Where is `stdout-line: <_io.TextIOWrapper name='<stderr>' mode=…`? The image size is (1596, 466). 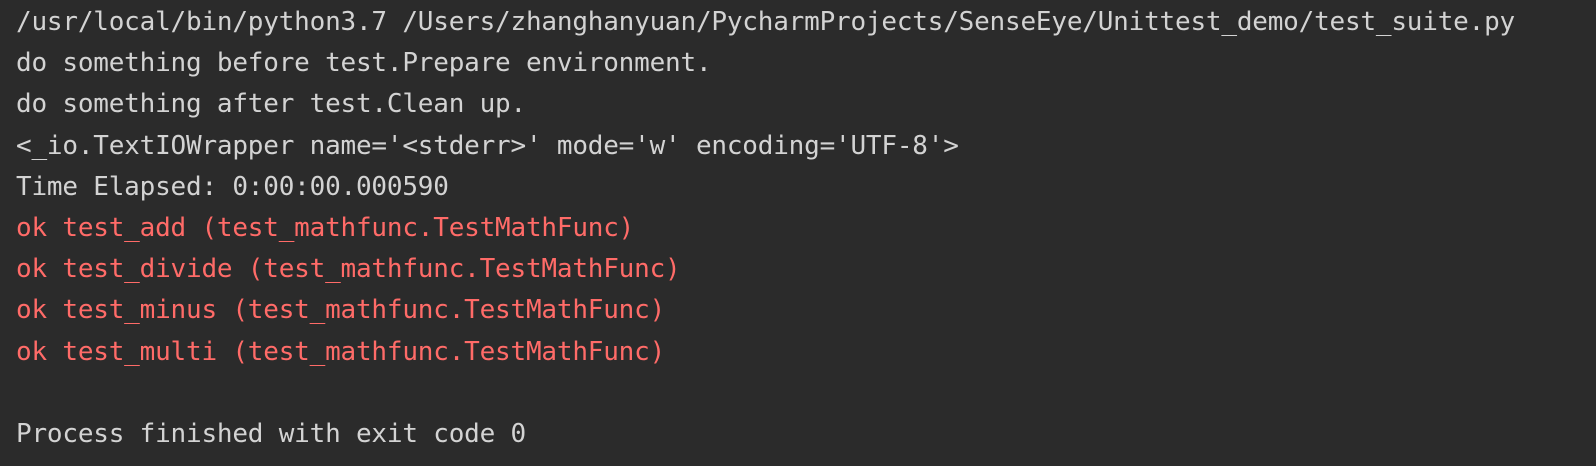
stdout-line: <_io.TextIOWrapper name='<stderr>' mode=… is located at coordinates (487, 145).